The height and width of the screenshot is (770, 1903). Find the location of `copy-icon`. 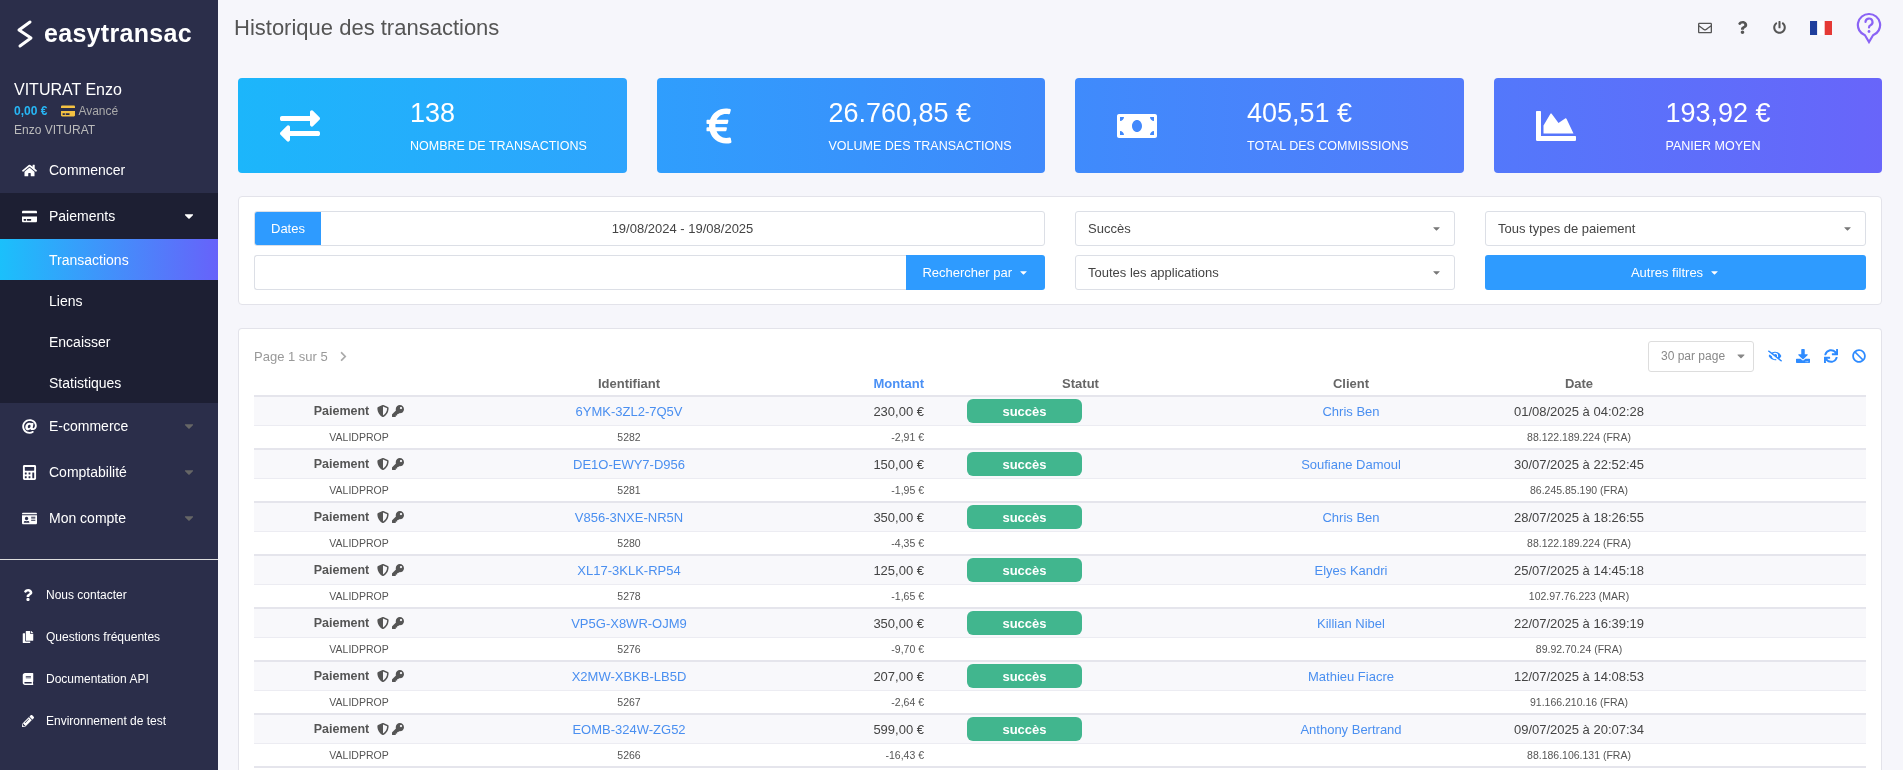

copy-icon is located at coordinates (28, 637).